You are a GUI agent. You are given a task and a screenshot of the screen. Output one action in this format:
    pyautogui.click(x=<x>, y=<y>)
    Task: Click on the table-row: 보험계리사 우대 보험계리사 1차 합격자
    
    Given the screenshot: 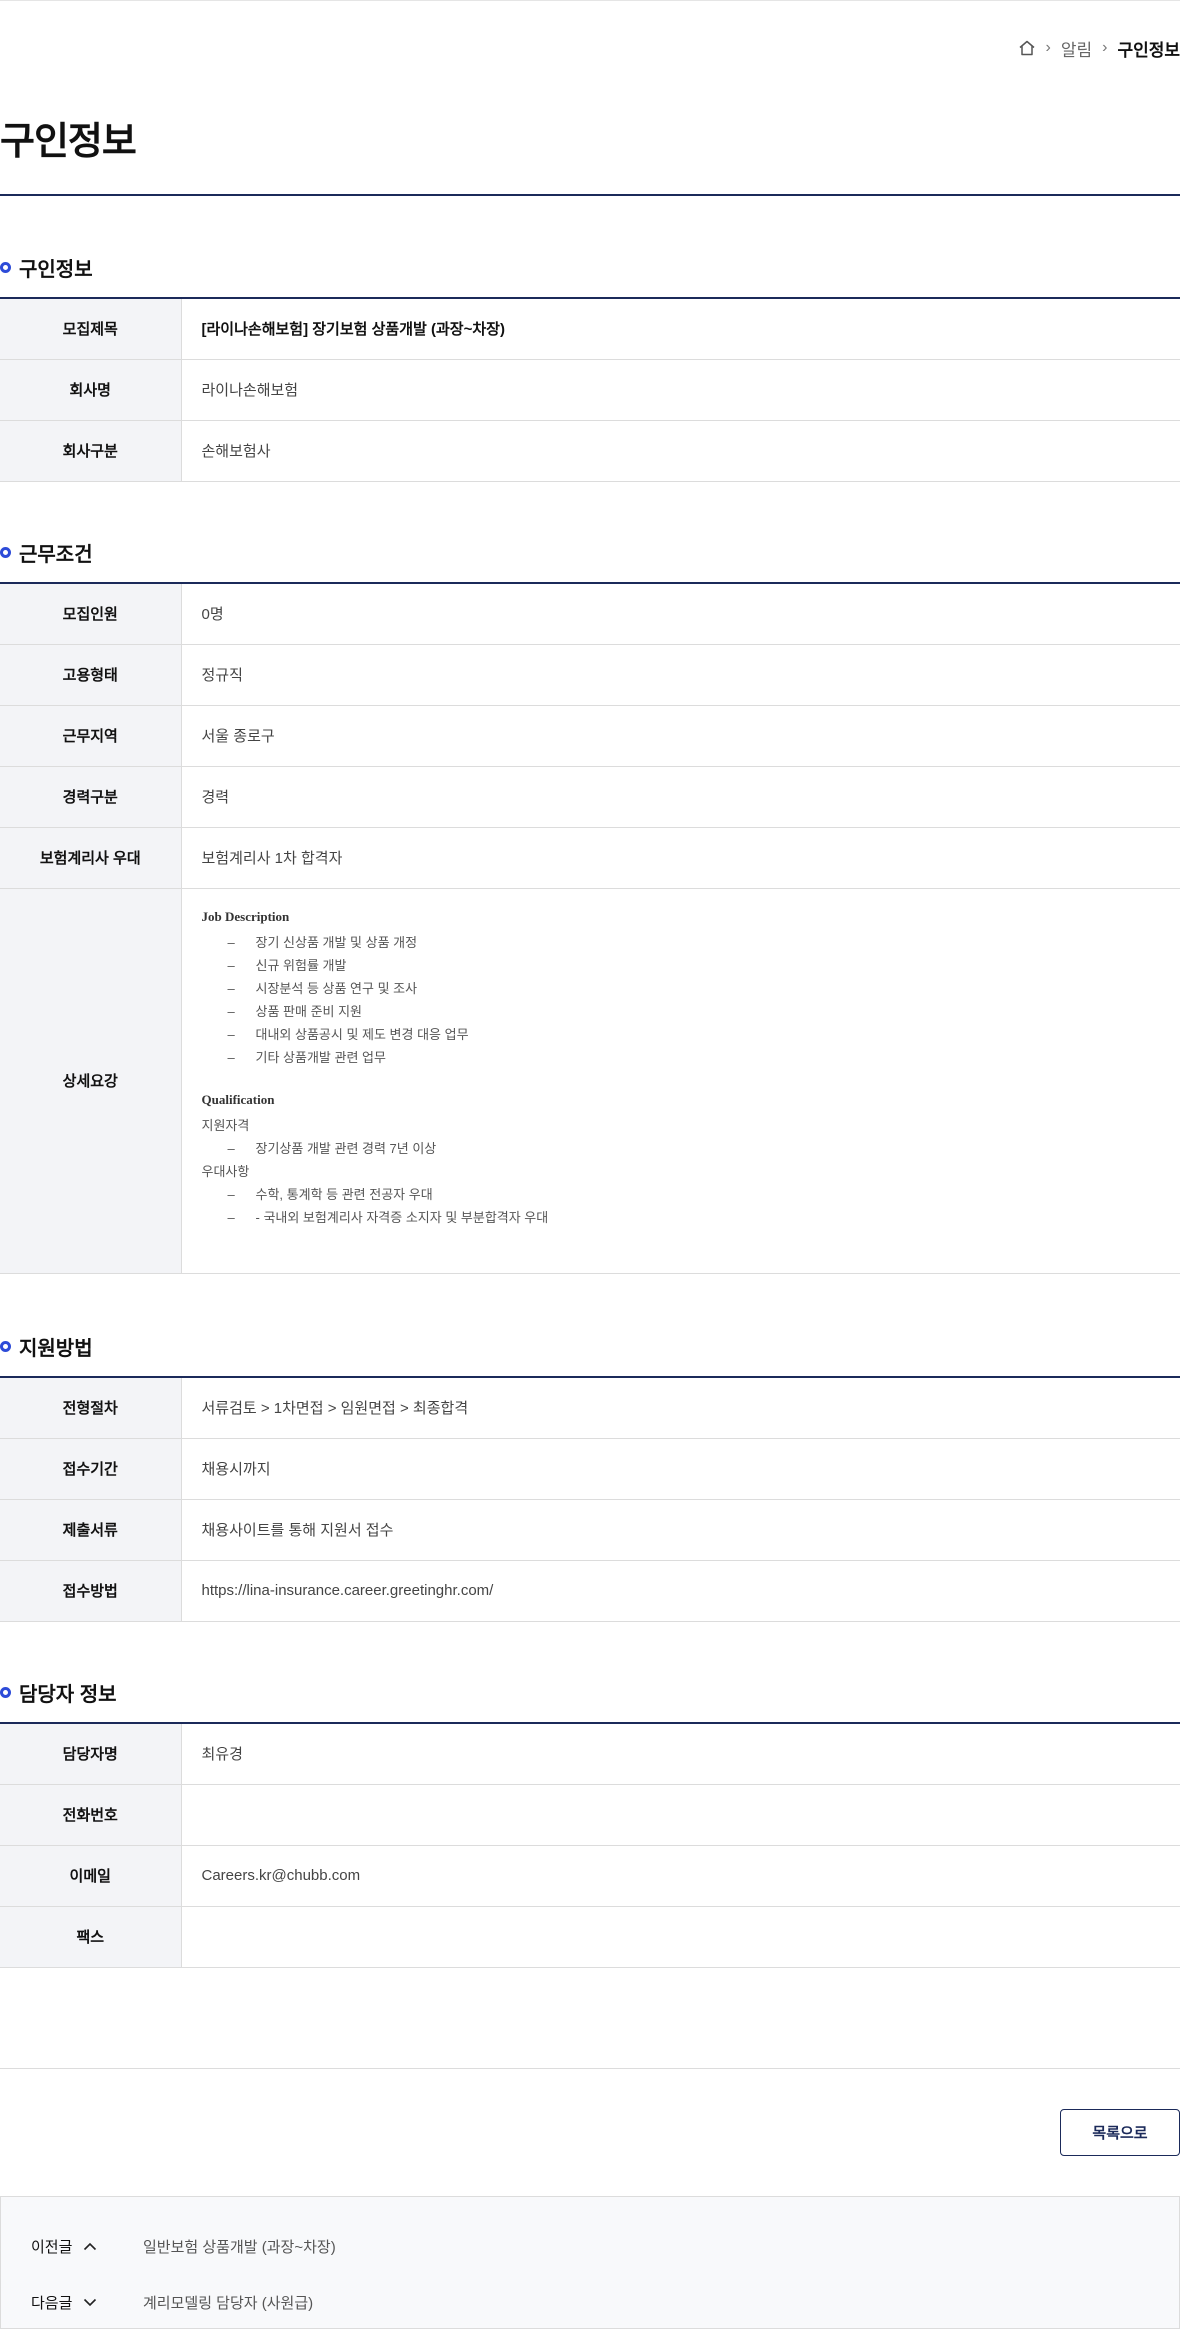 What is the action you would take?
    pyautogui.click(x=590, y=858)
    